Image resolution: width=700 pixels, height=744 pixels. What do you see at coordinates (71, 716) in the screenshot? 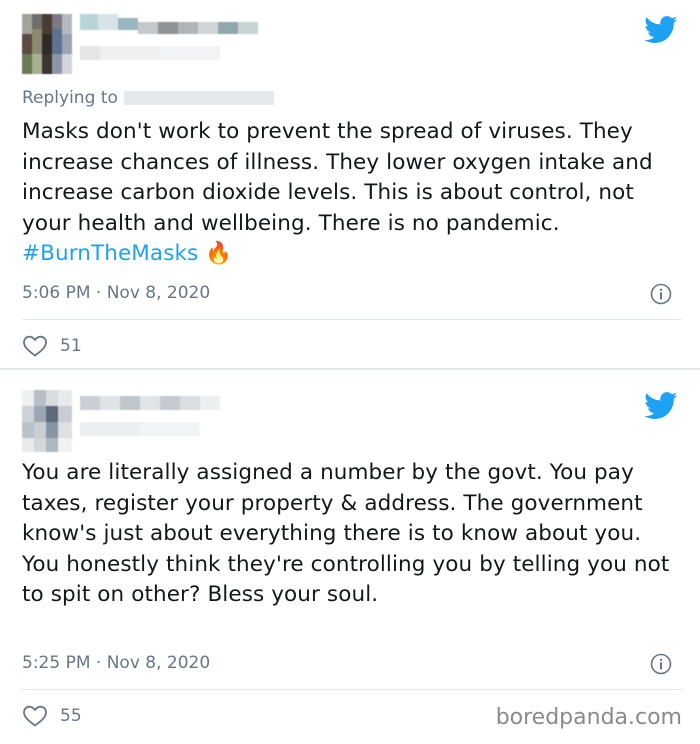
I see `like-count: 55` at bounding box center [71, 716].